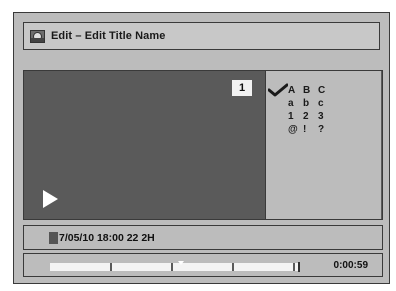  What do you see at coordinates (108, 36) in the screenshot?
I see `screen-title: Edit – Edit Title Name` at bounding box center [108, 36].